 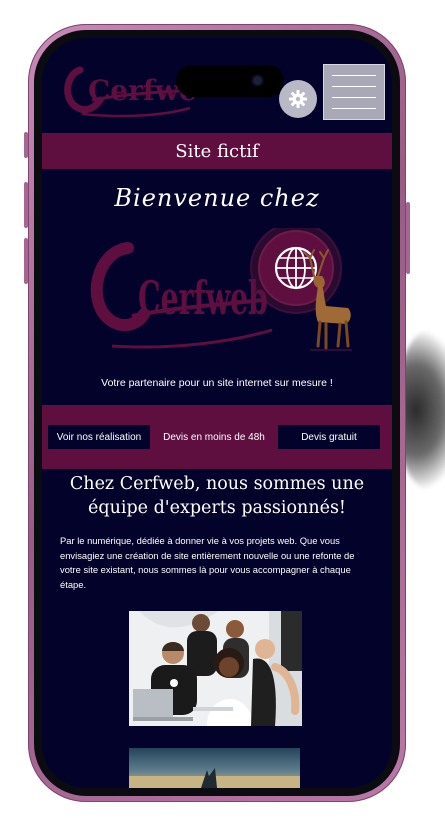 I want to click on hero-logo: Cerfweb, so click(x=221, y=289).